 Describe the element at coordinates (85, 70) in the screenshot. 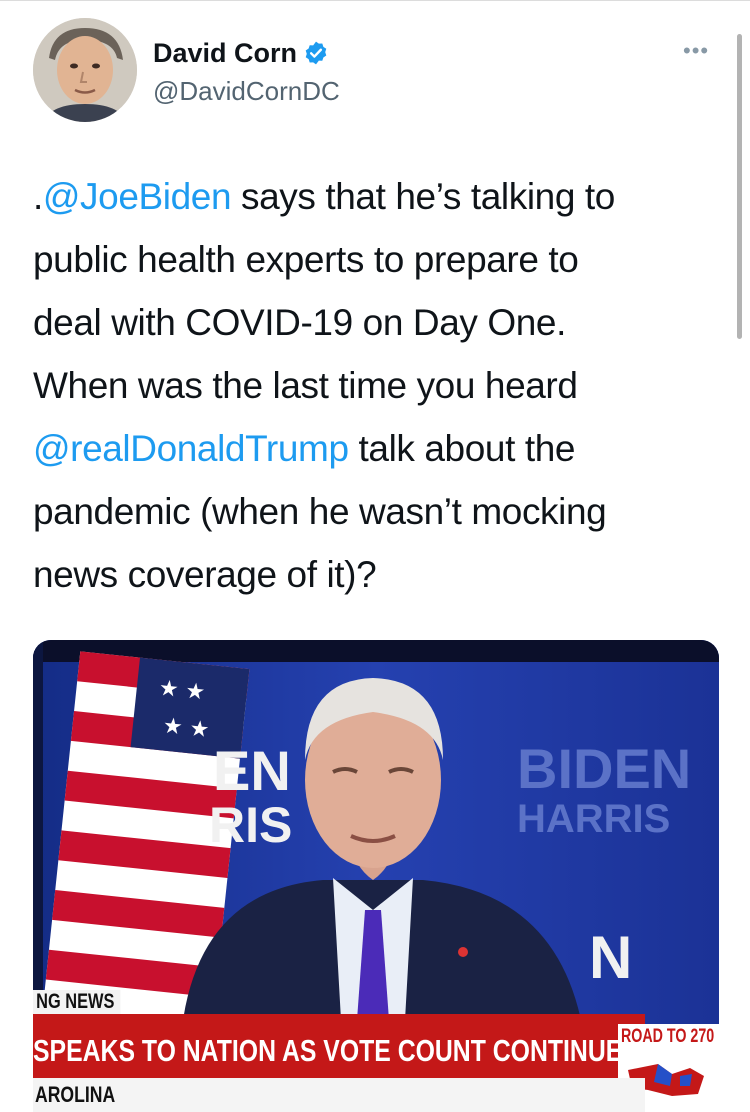

I see `avatar` at that location.